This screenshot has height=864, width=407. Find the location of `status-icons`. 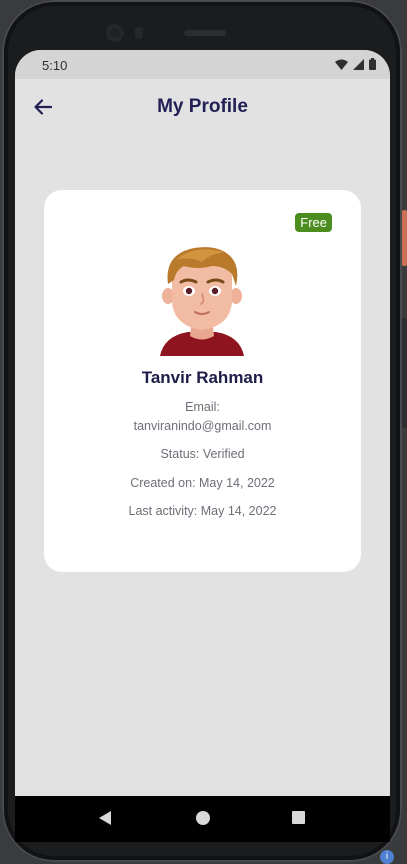

status-icons is located at coordinates (355, 64).